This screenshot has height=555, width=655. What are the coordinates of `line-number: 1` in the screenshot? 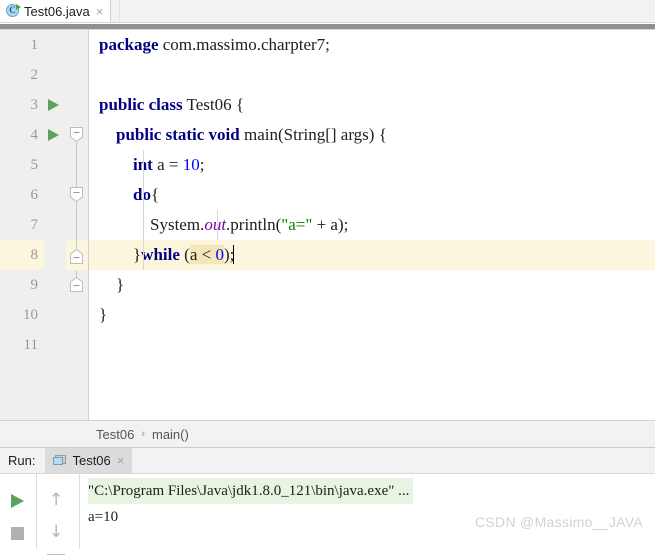 It's located at (22, 45).